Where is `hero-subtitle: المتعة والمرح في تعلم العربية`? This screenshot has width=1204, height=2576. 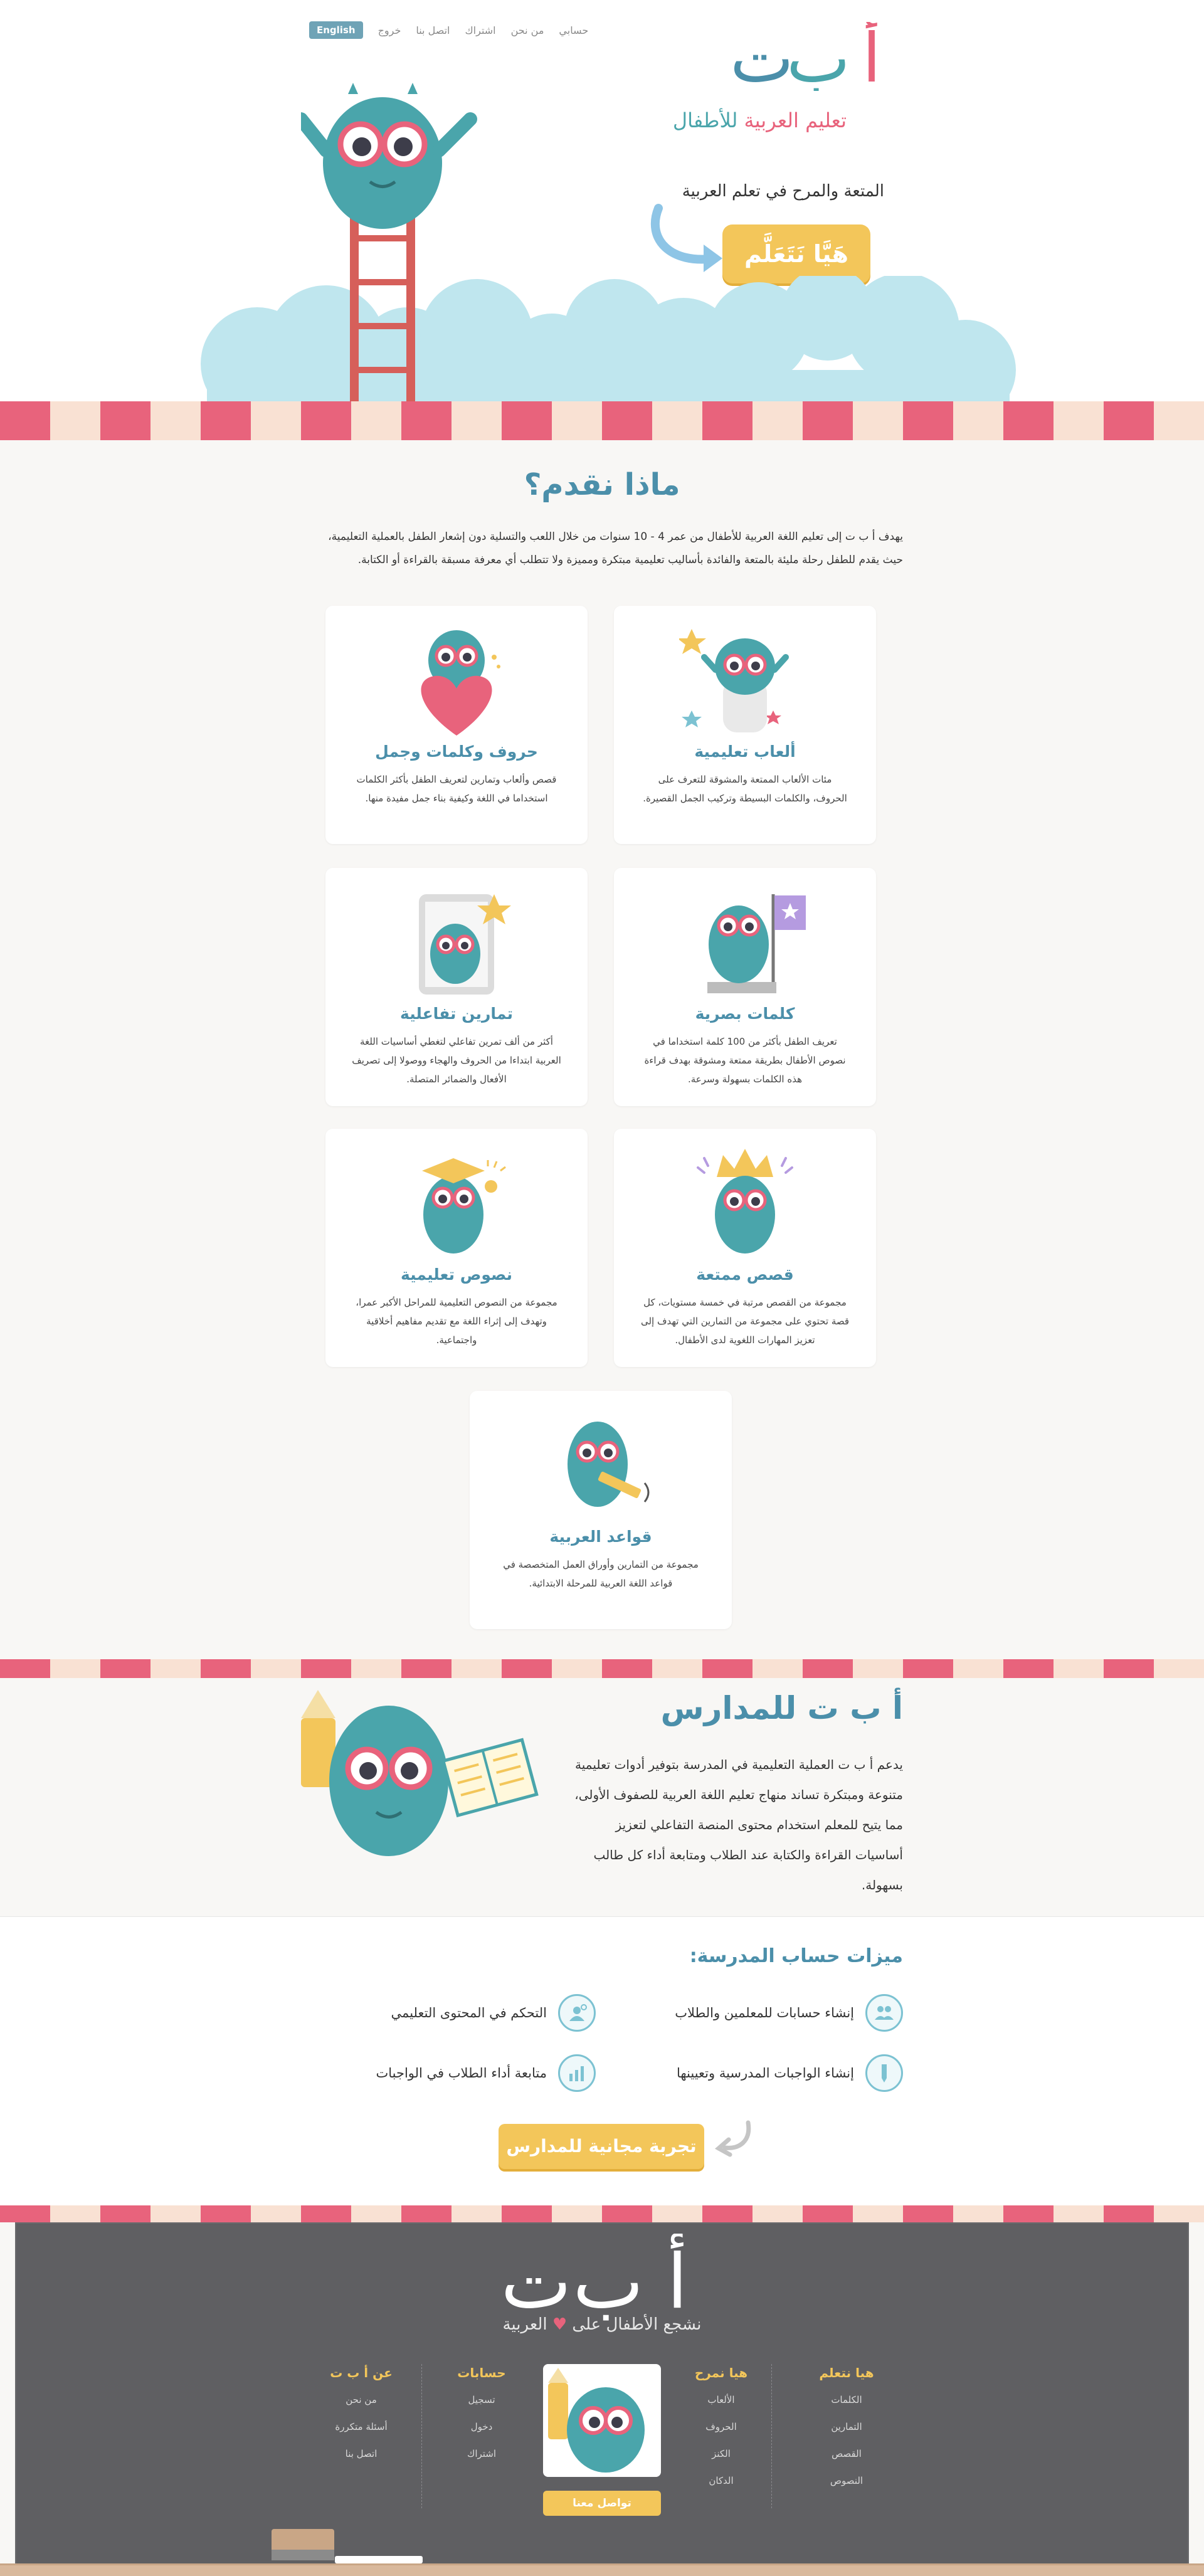 hero-subtitle: المتعة والمرح في تعلم العربية is located at coordinates (783, 192).